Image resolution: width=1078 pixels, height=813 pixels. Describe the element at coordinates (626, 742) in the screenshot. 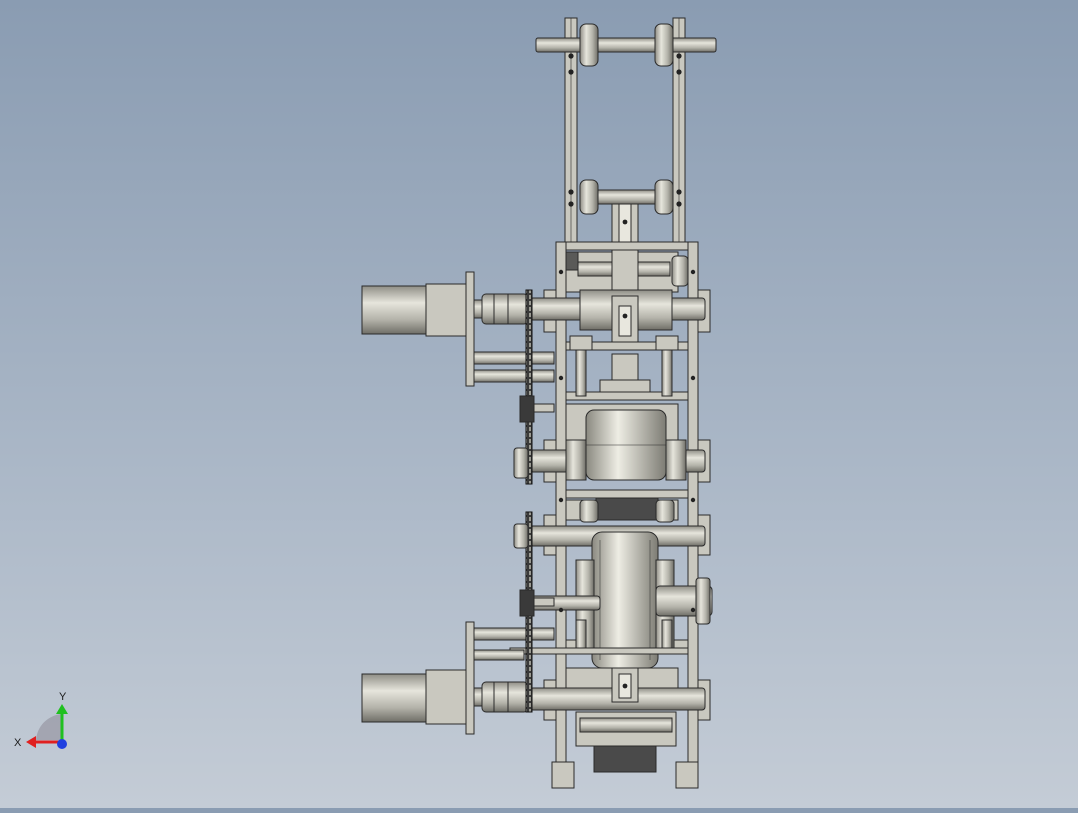

I see `bottom-block` at that location.